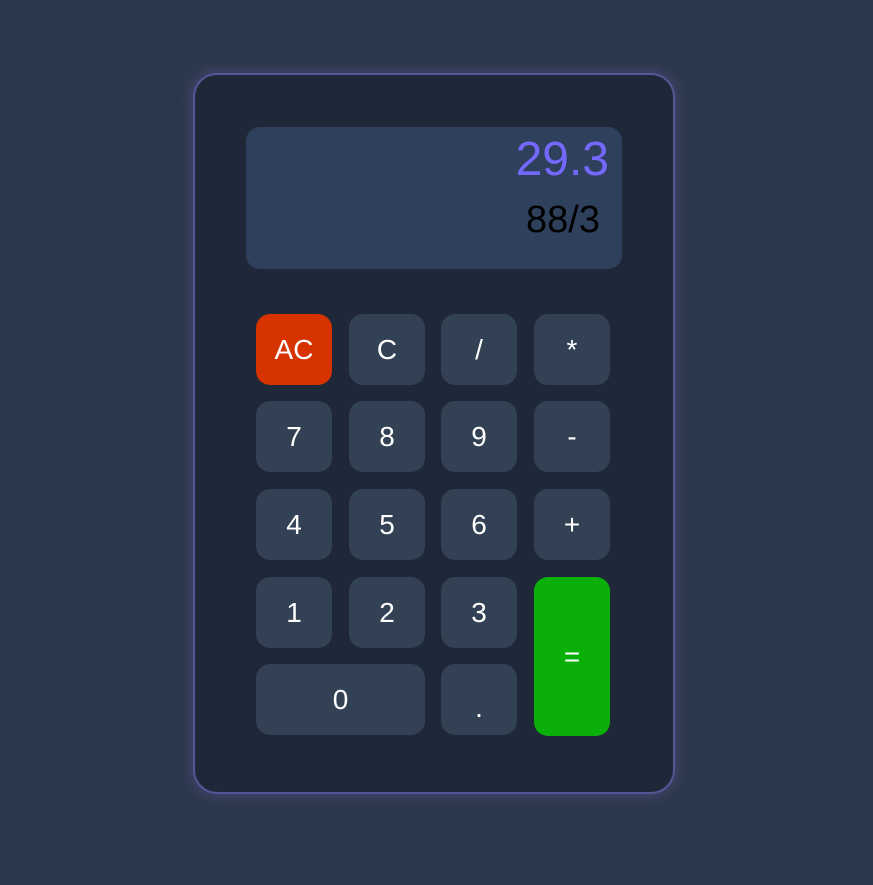 The height and width of the screenshot is (885, 873). Describe the element at coordinates (387, 524) in the screenshot. I see `digit-5-button: 5` at that location.